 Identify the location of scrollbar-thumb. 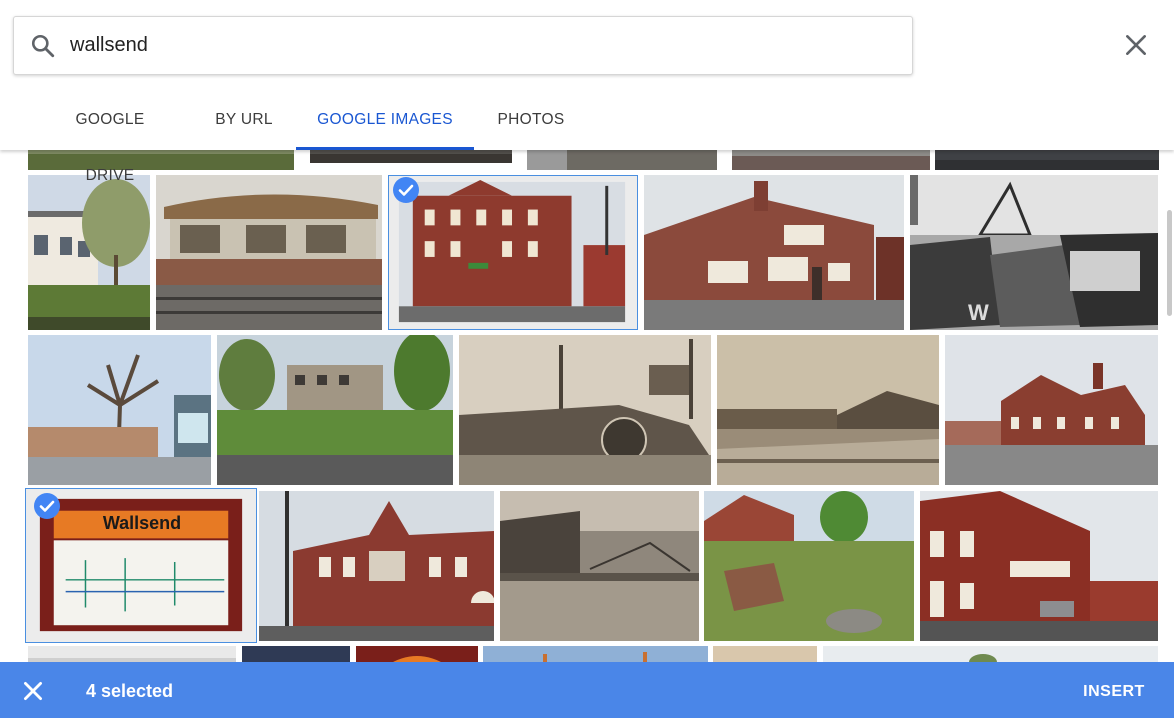
(1169, 263).